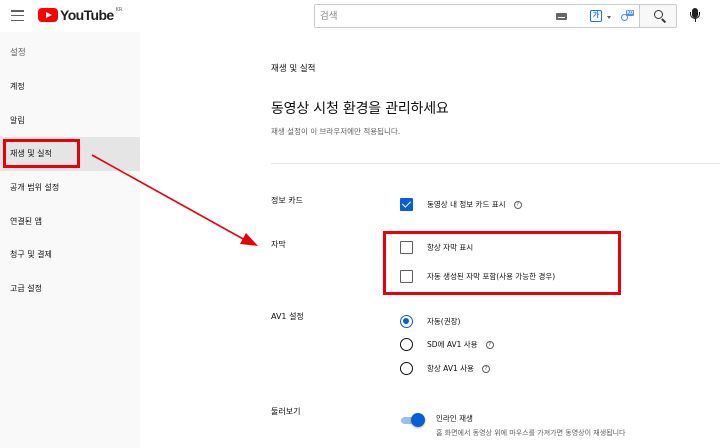  What do you see at coordinates (609, 17) in the screenshot?
I see `chevron-down-icon` at bounding box center [609, 17].